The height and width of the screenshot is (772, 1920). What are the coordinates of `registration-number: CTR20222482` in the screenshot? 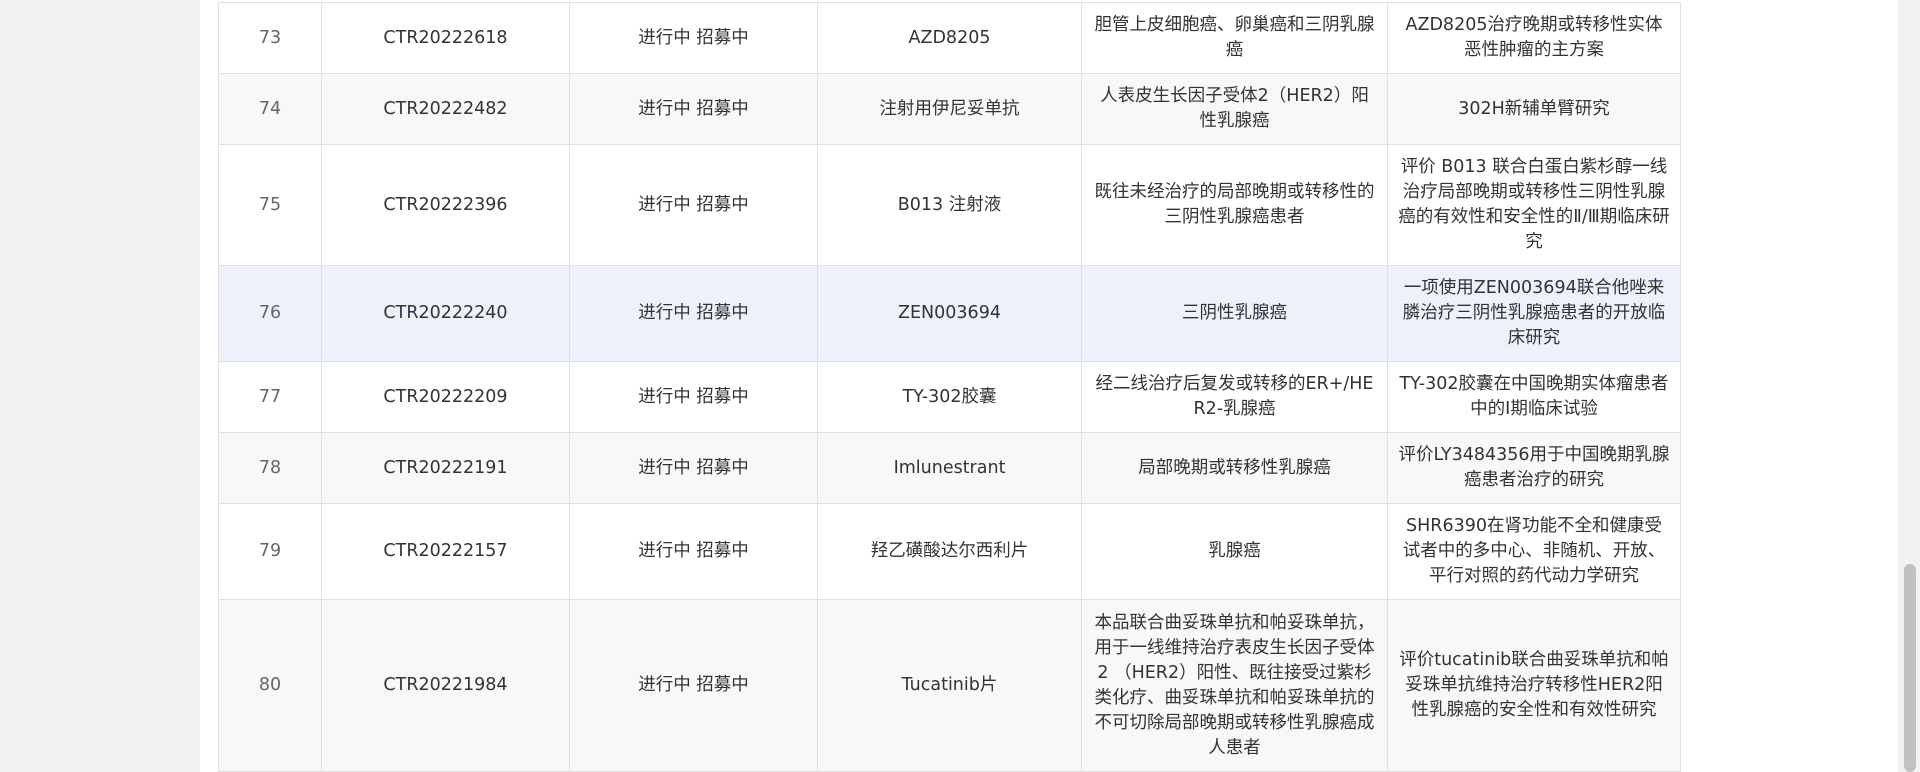 It's located at (445, 109).